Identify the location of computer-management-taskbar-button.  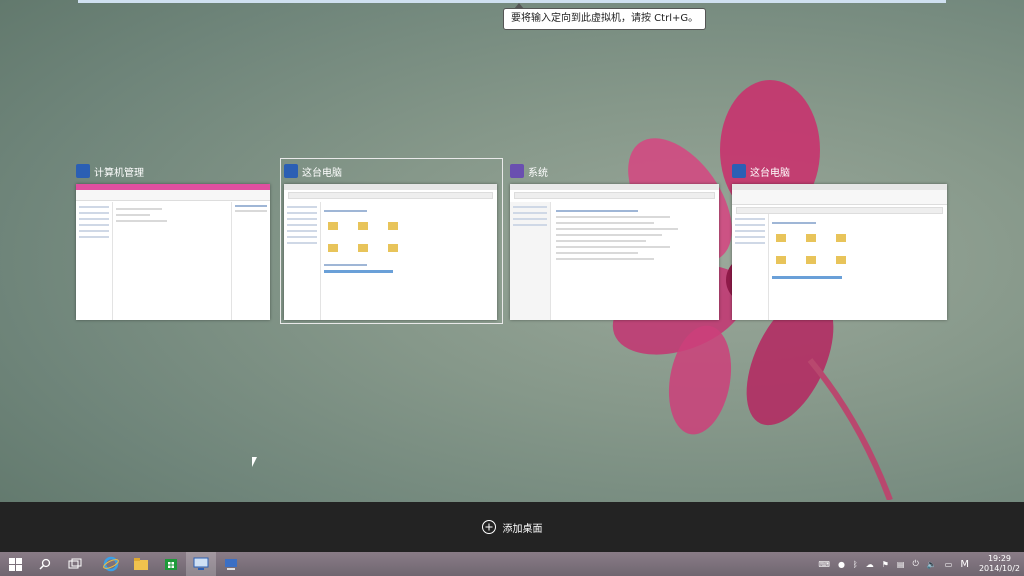
(201, 564).